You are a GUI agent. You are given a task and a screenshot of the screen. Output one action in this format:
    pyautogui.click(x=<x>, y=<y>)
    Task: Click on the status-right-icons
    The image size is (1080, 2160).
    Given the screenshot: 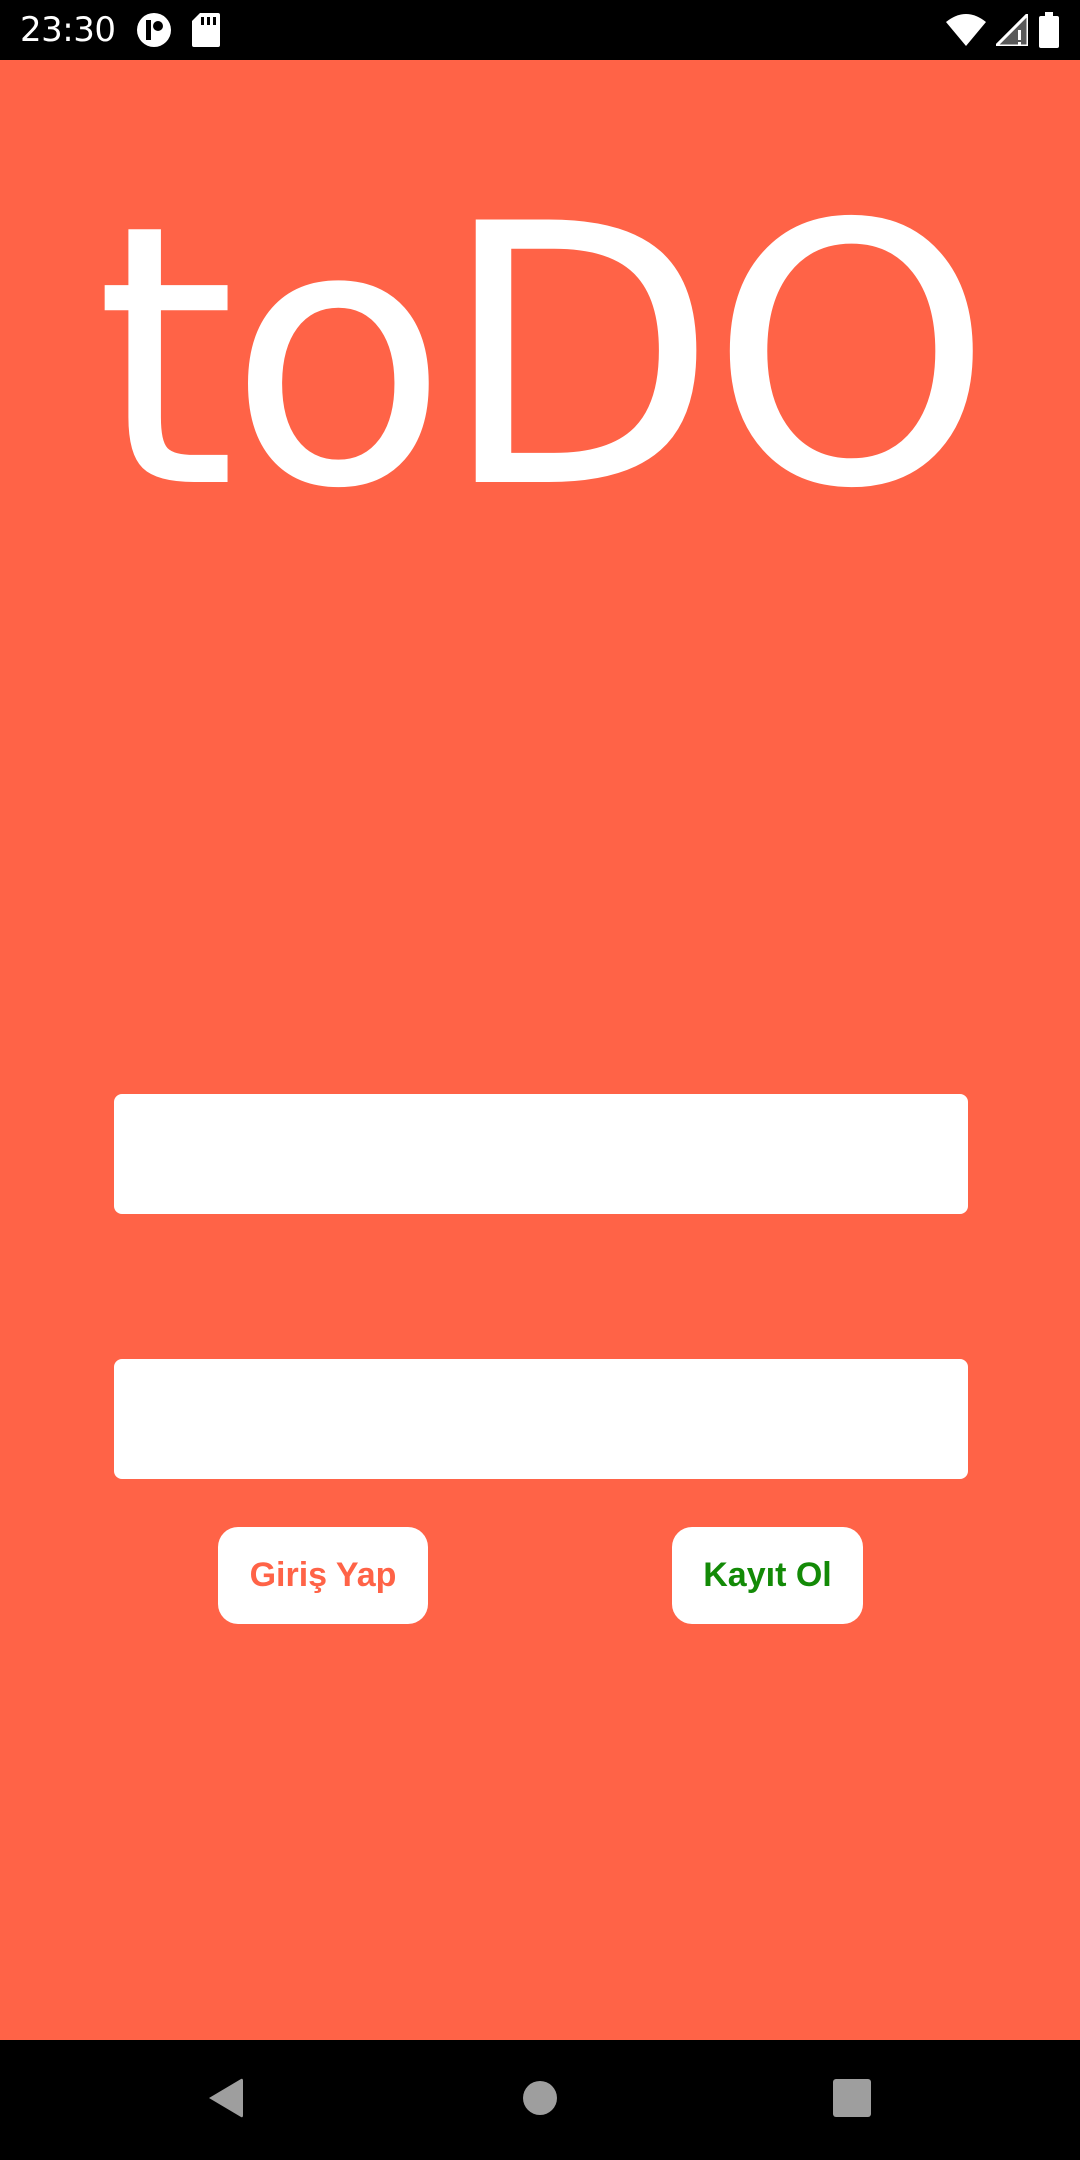 What is the action you would take?
    pyautogui.click(x=1003, y=30)
    